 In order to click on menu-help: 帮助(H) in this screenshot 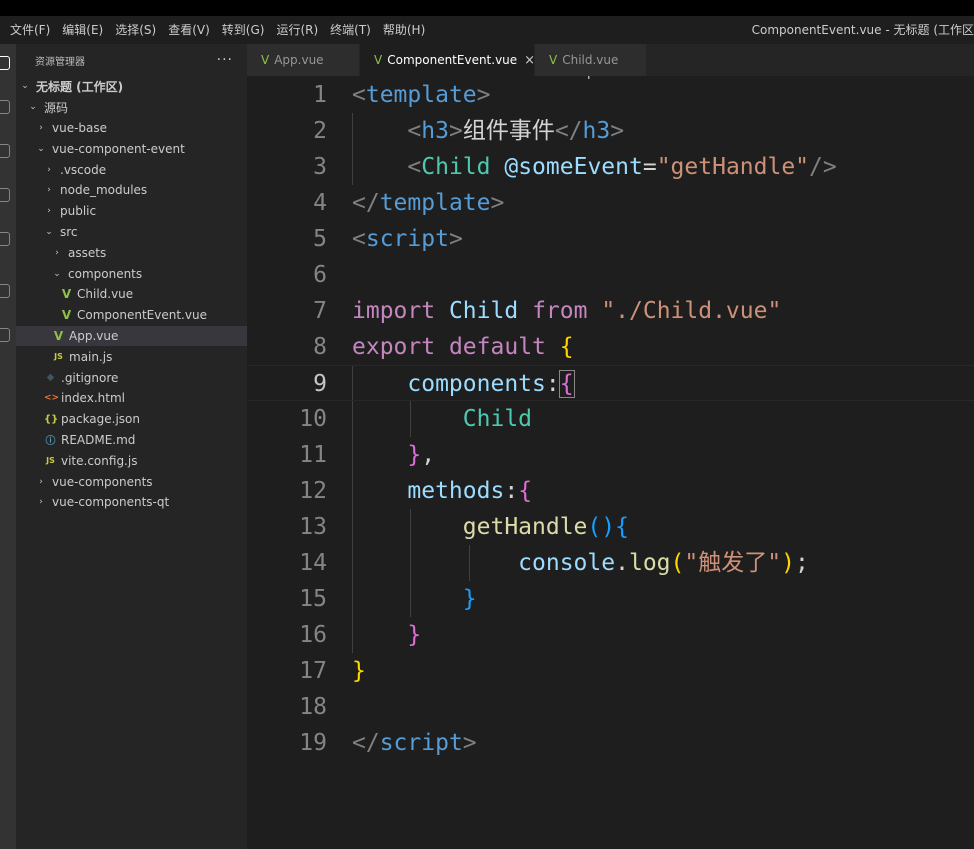, I will do `click(404, 30)`.